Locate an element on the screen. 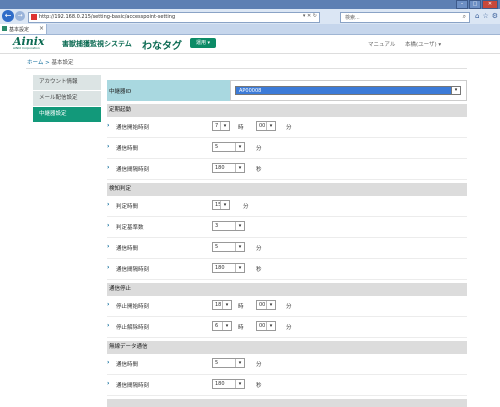 The width and height of the screenshot is (500, 407). setting-row: › 停止解除時刻 6 ▾ 時 00 ▾ 分 is located at coordinates (287, 327).